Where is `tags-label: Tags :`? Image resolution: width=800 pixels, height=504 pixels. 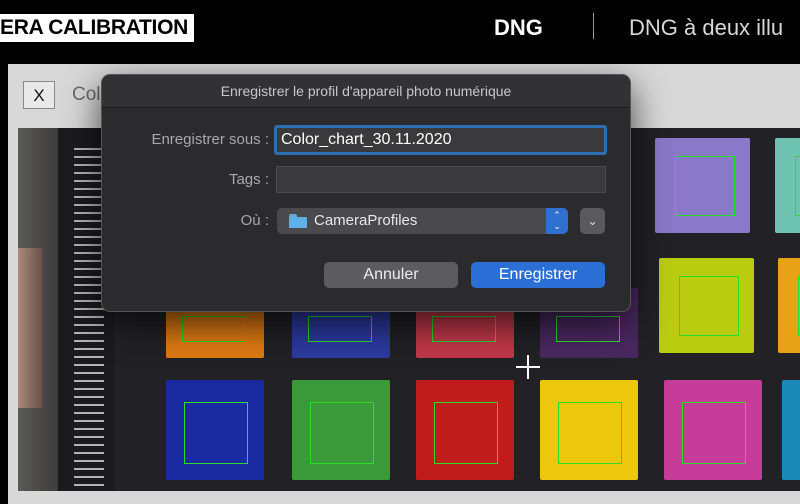
tags-label: Tags : is located at coordinates (248, 179).